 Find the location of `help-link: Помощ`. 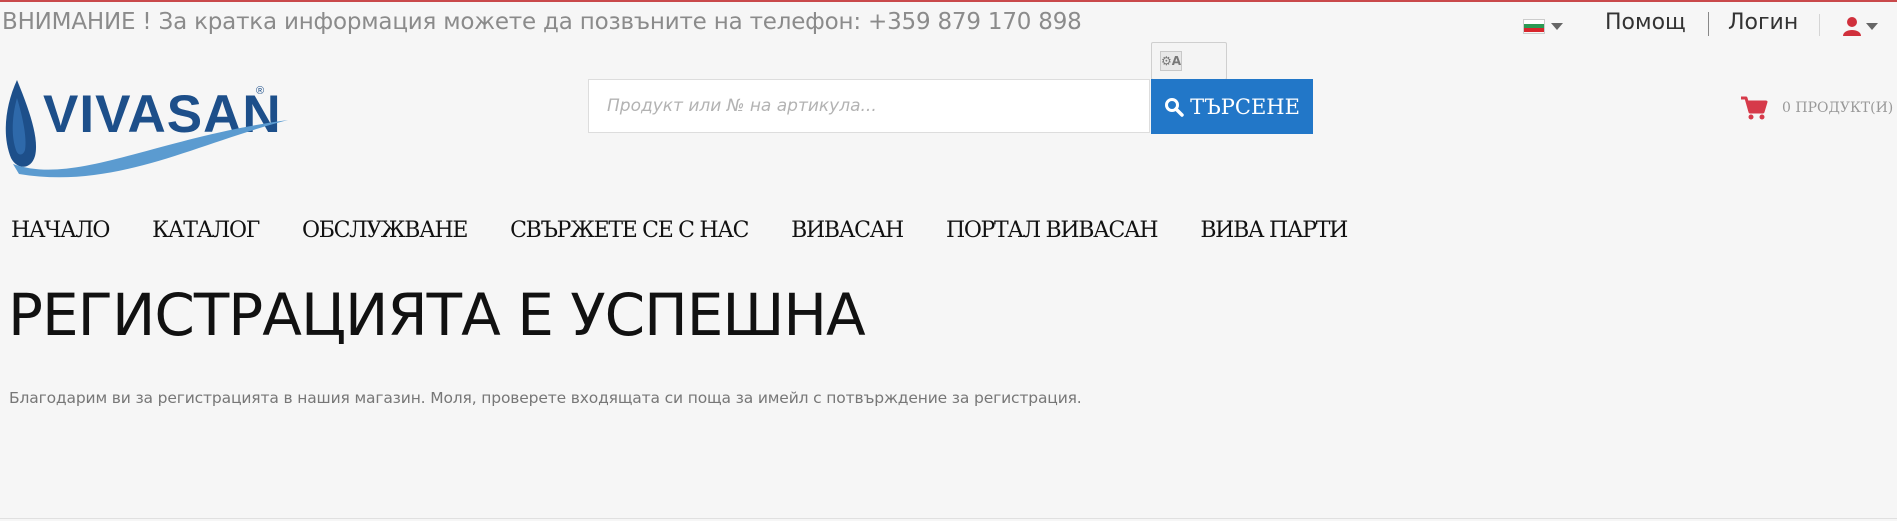

help-link: Помощ is located at coordinates (1645, 22).